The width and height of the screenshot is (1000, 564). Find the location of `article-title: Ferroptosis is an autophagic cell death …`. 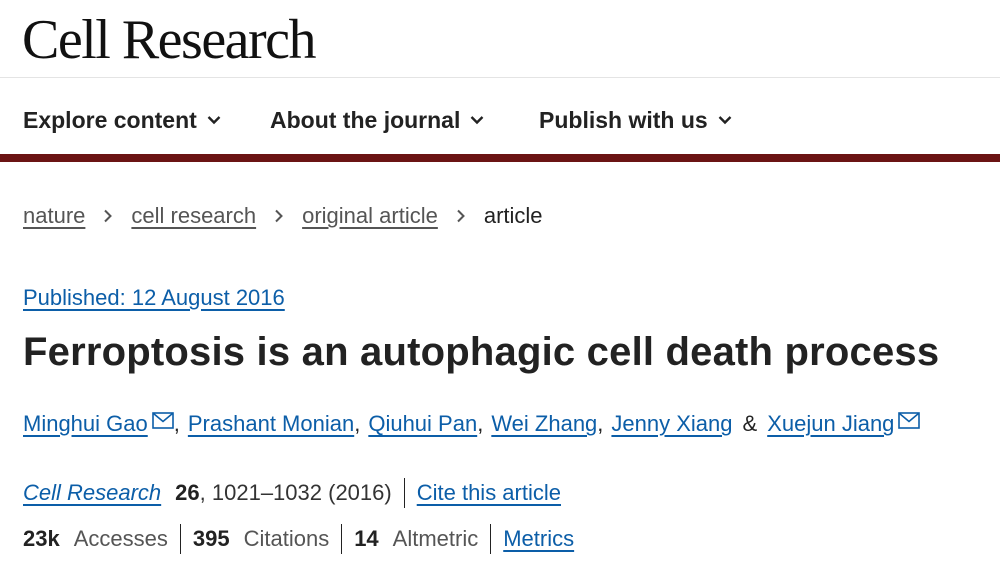

article-title: Ferroptosis is an autophagic cell death … is located at coordinates (481, 352).